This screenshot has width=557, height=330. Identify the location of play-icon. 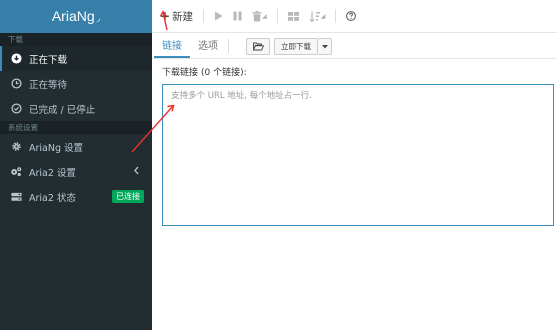
(219, 16).